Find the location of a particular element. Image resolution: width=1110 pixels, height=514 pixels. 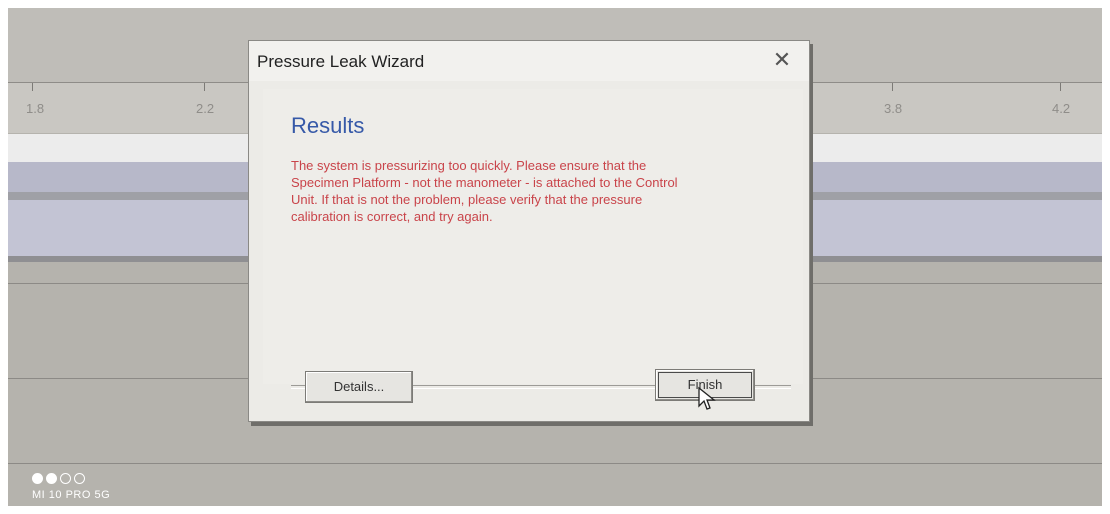

dialog-titlebar: Pressure Leak Wizard ✕ is located at coordinates (529, 61).